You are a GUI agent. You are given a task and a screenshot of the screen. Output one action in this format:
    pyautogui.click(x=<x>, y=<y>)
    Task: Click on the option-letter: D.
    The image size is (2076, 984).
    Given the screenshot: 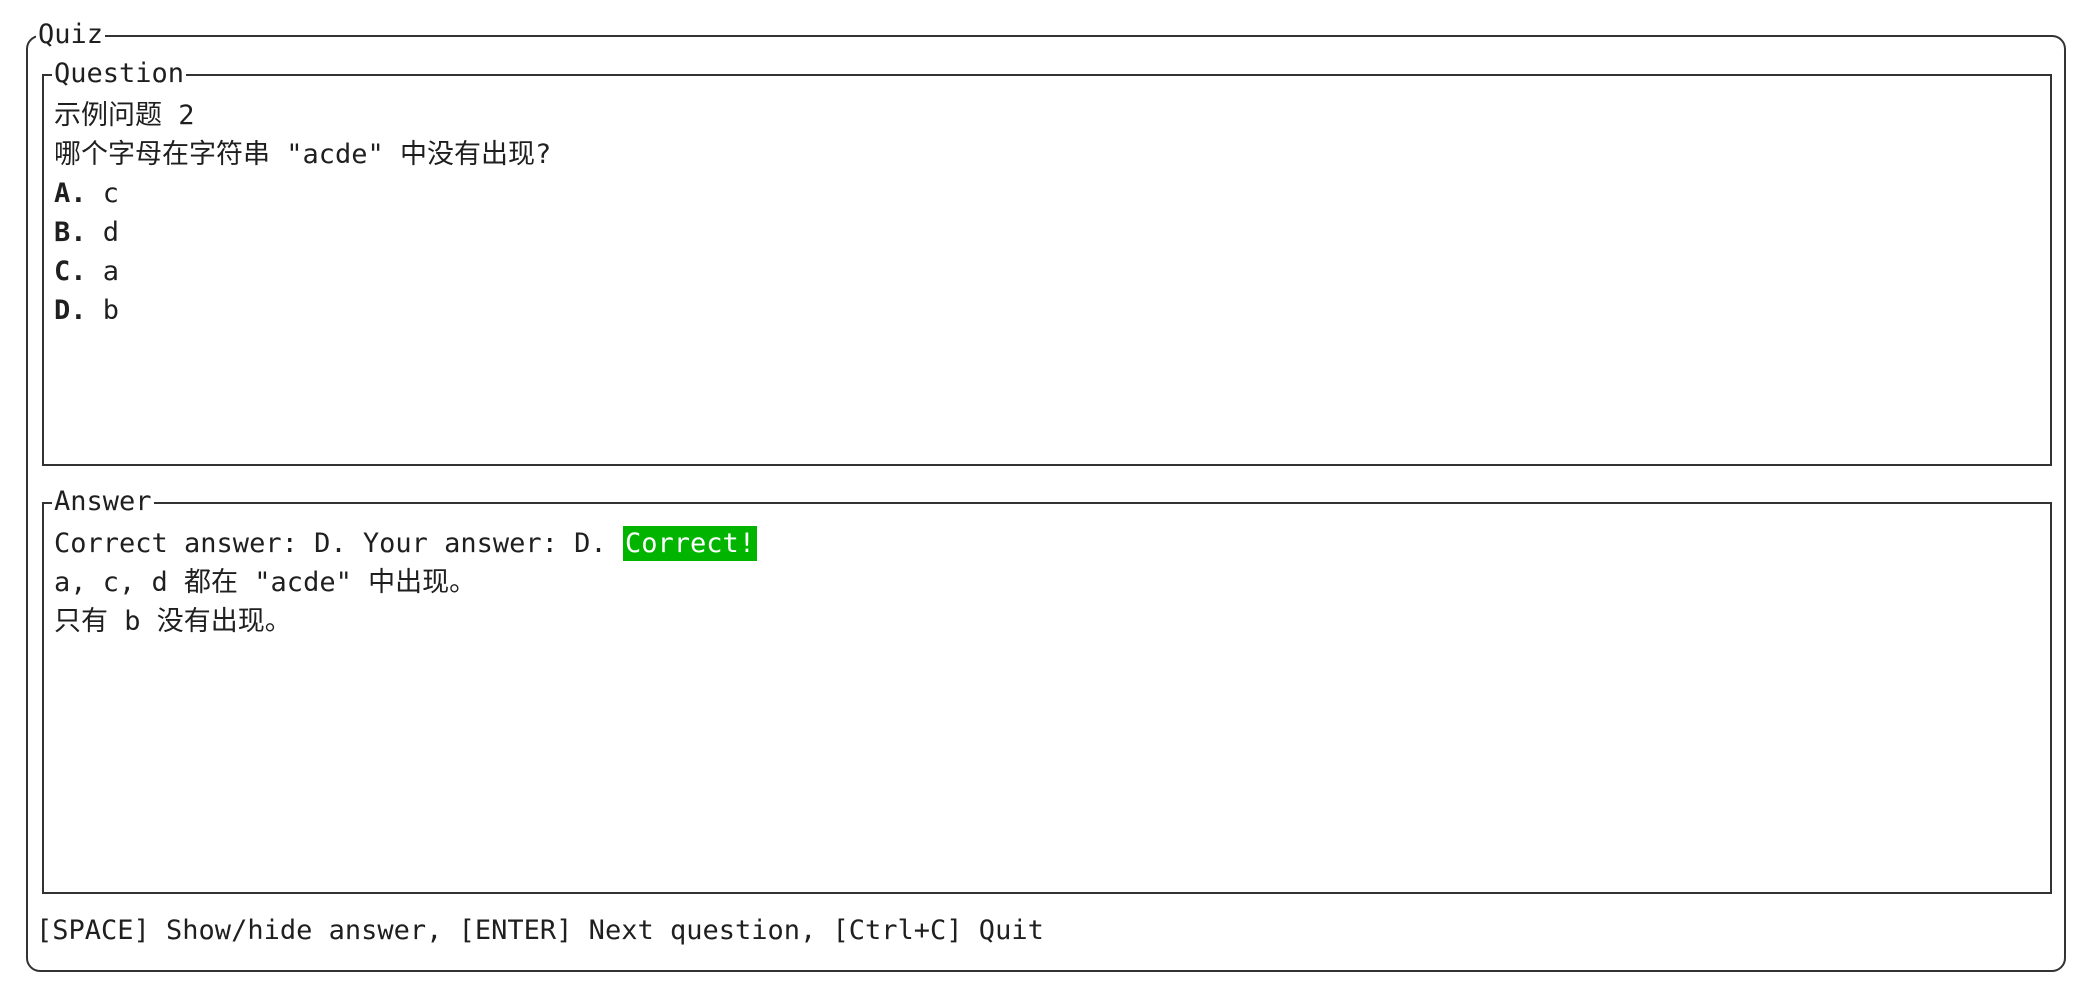 What is the action you would take?
    pyautogui.click(x=70, y=310)
    